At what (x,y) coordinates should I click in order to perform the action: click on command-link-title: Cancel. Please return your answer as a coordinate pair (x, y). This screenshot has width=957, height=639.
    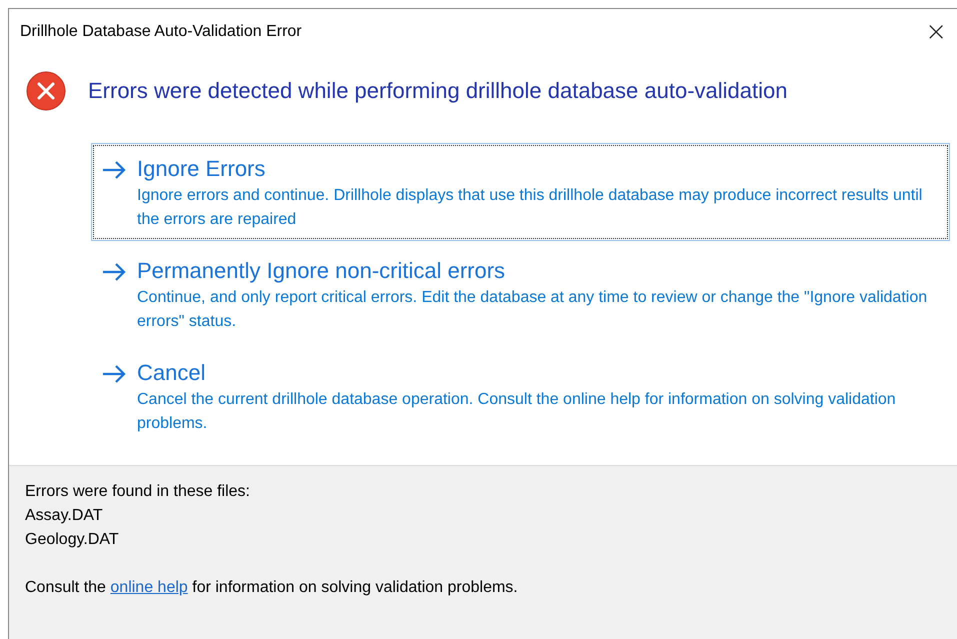
    Looking at the image, I should click on (171, 373).